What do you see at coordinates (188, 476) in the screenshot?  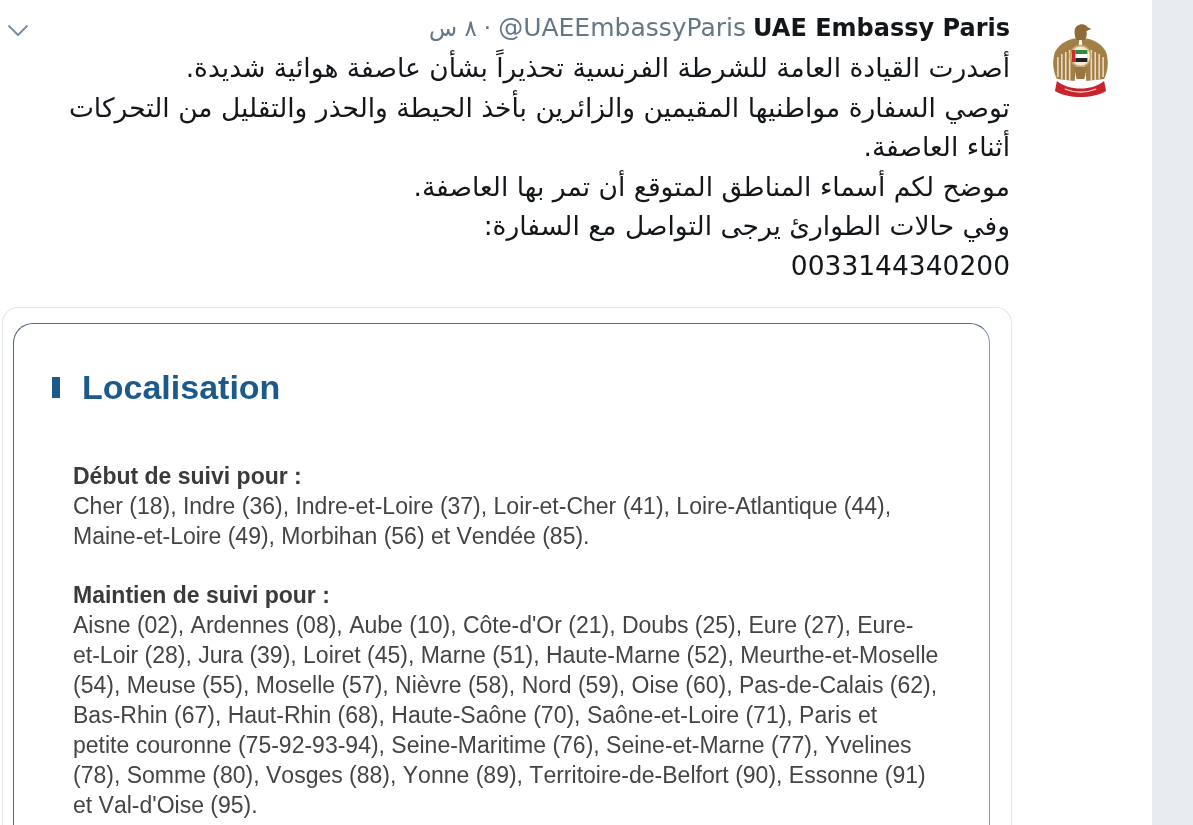 I see `subheading: Début de suivi pour :` at bounding box center [188, 476].